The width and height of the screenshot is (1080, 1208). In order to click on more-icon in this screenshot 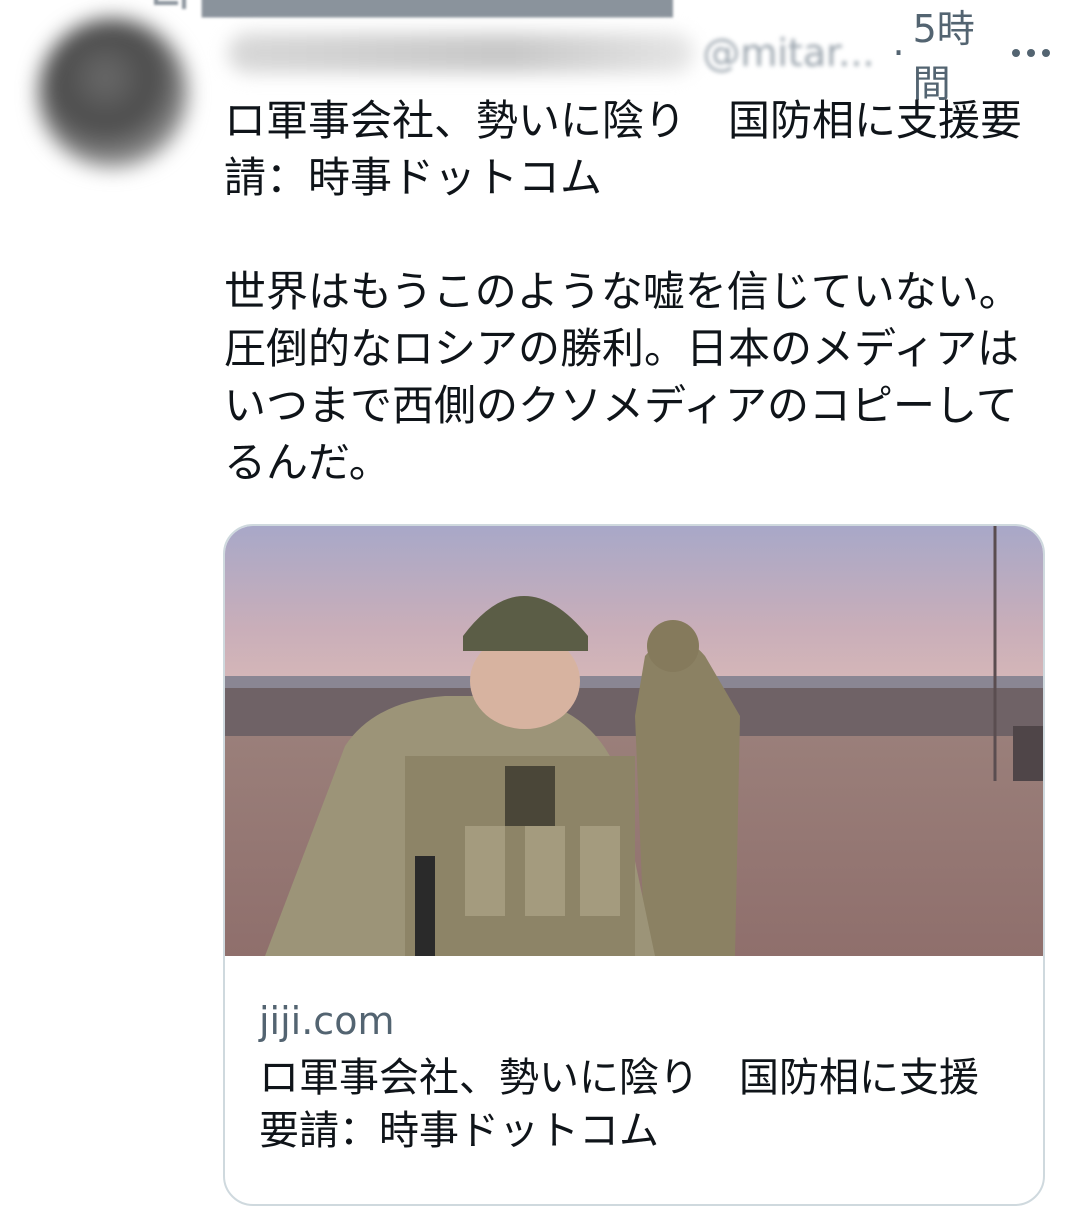, I will do `click(1031, 53)`.